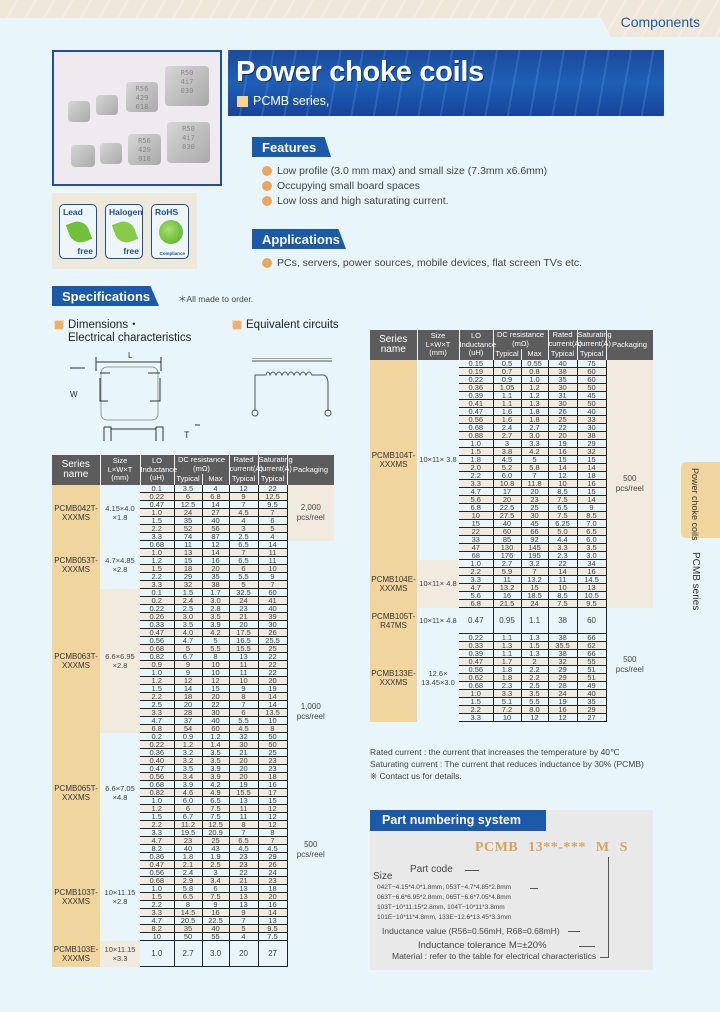 This screenshot has width=720, height=1012. I want to click on badge-title: Halogen, so click(126, 212).